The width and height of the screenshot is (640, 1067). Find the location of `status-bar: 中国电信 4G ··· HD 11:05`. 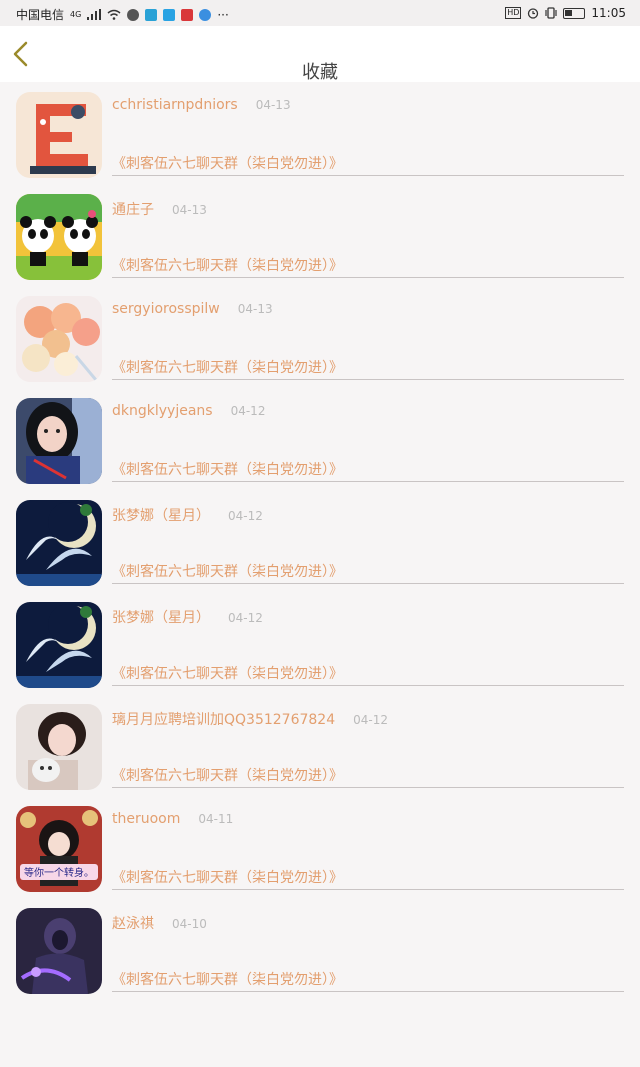

status-bar: 中国电信 4G ··· HD 11:05 is located at coordinates (320, 13).